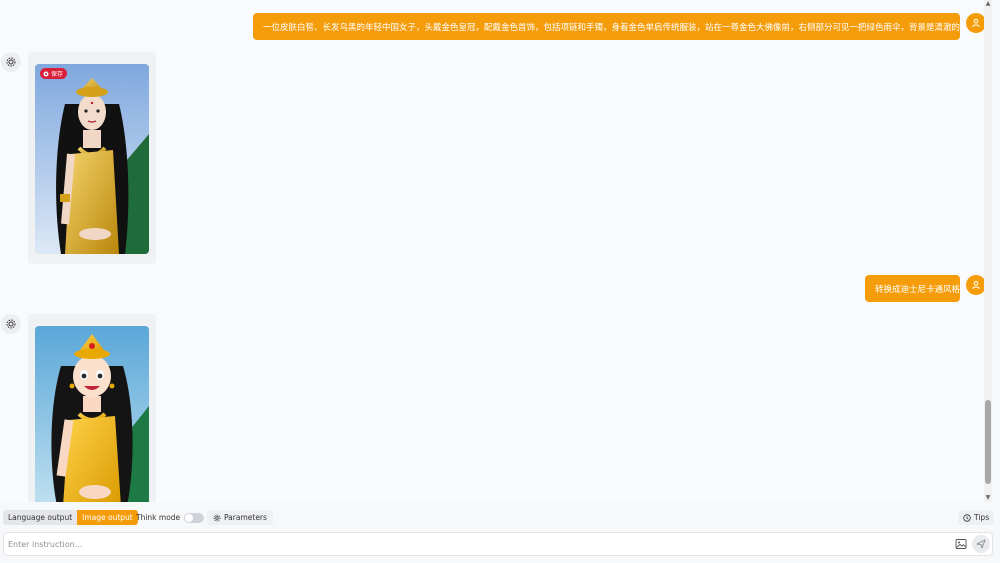 The width and height of the screenshot is (1000, 563). What do you see at coordinates (107, 517) in the screenshot?
I see `image-output-button: Image output` at bounding box center [107, 517].